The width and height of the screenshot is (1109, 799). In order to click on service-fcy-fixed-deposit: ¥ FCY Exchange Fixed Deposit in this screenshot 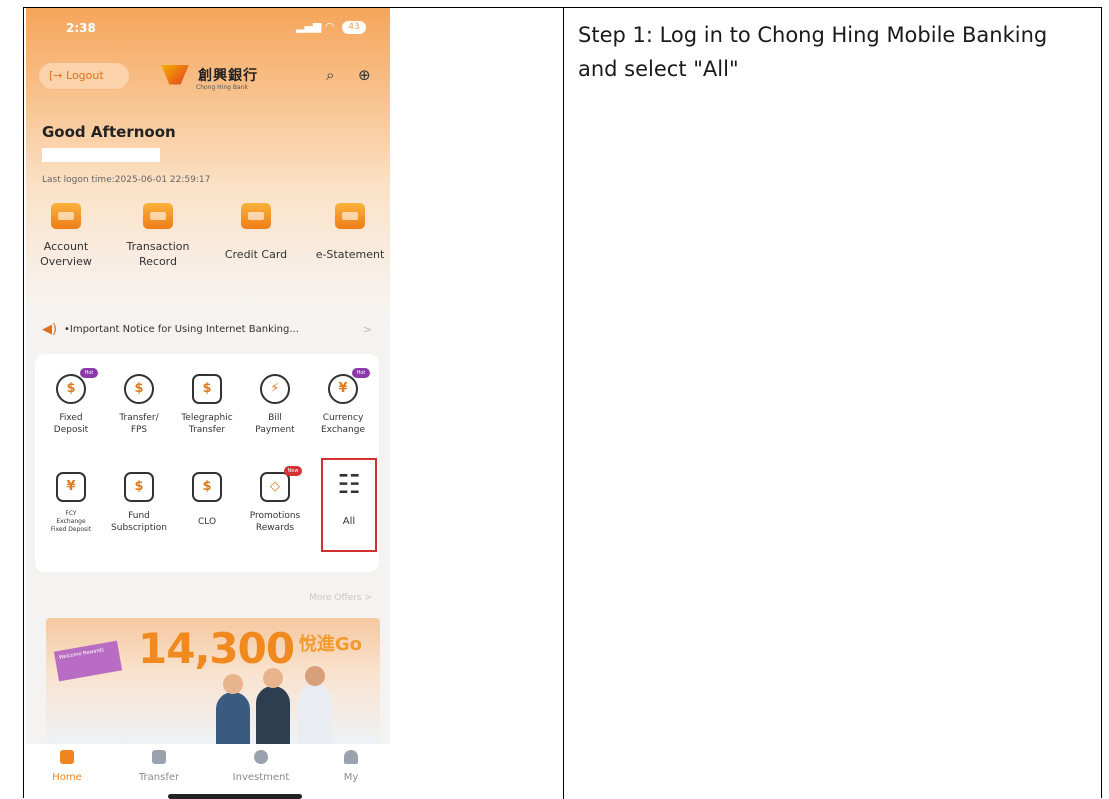, I will do `click(71, 503)`.